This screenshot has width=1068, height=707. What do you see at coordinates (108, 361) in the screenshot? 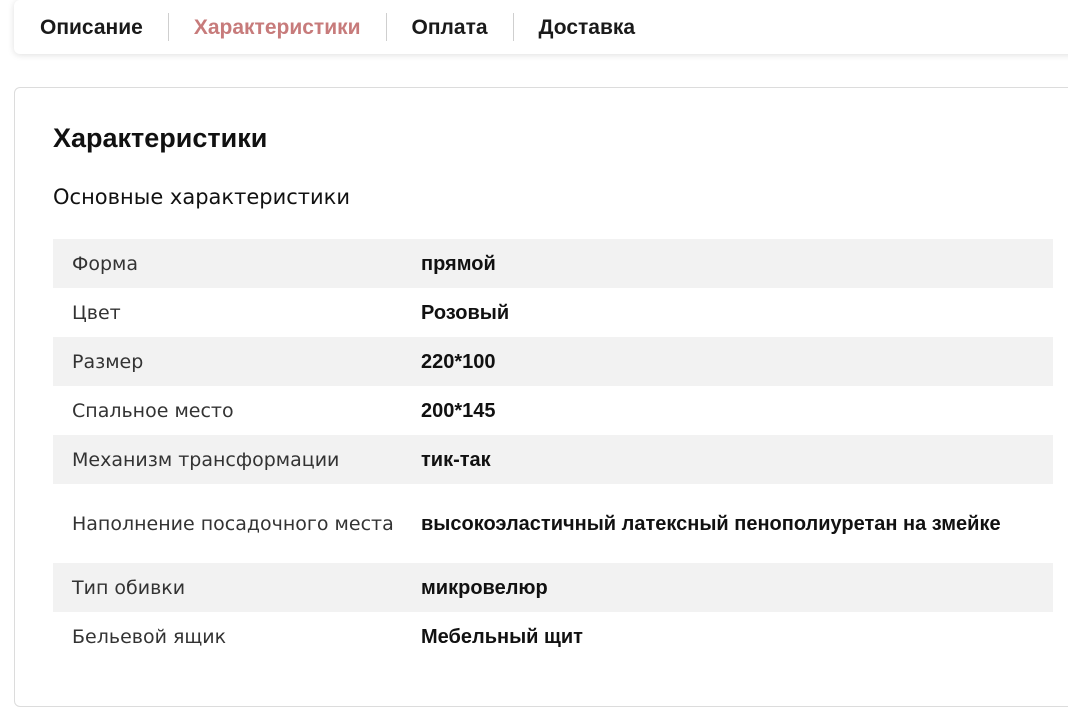
I see `spec-label: Размер` at bounding box center [108, 361].